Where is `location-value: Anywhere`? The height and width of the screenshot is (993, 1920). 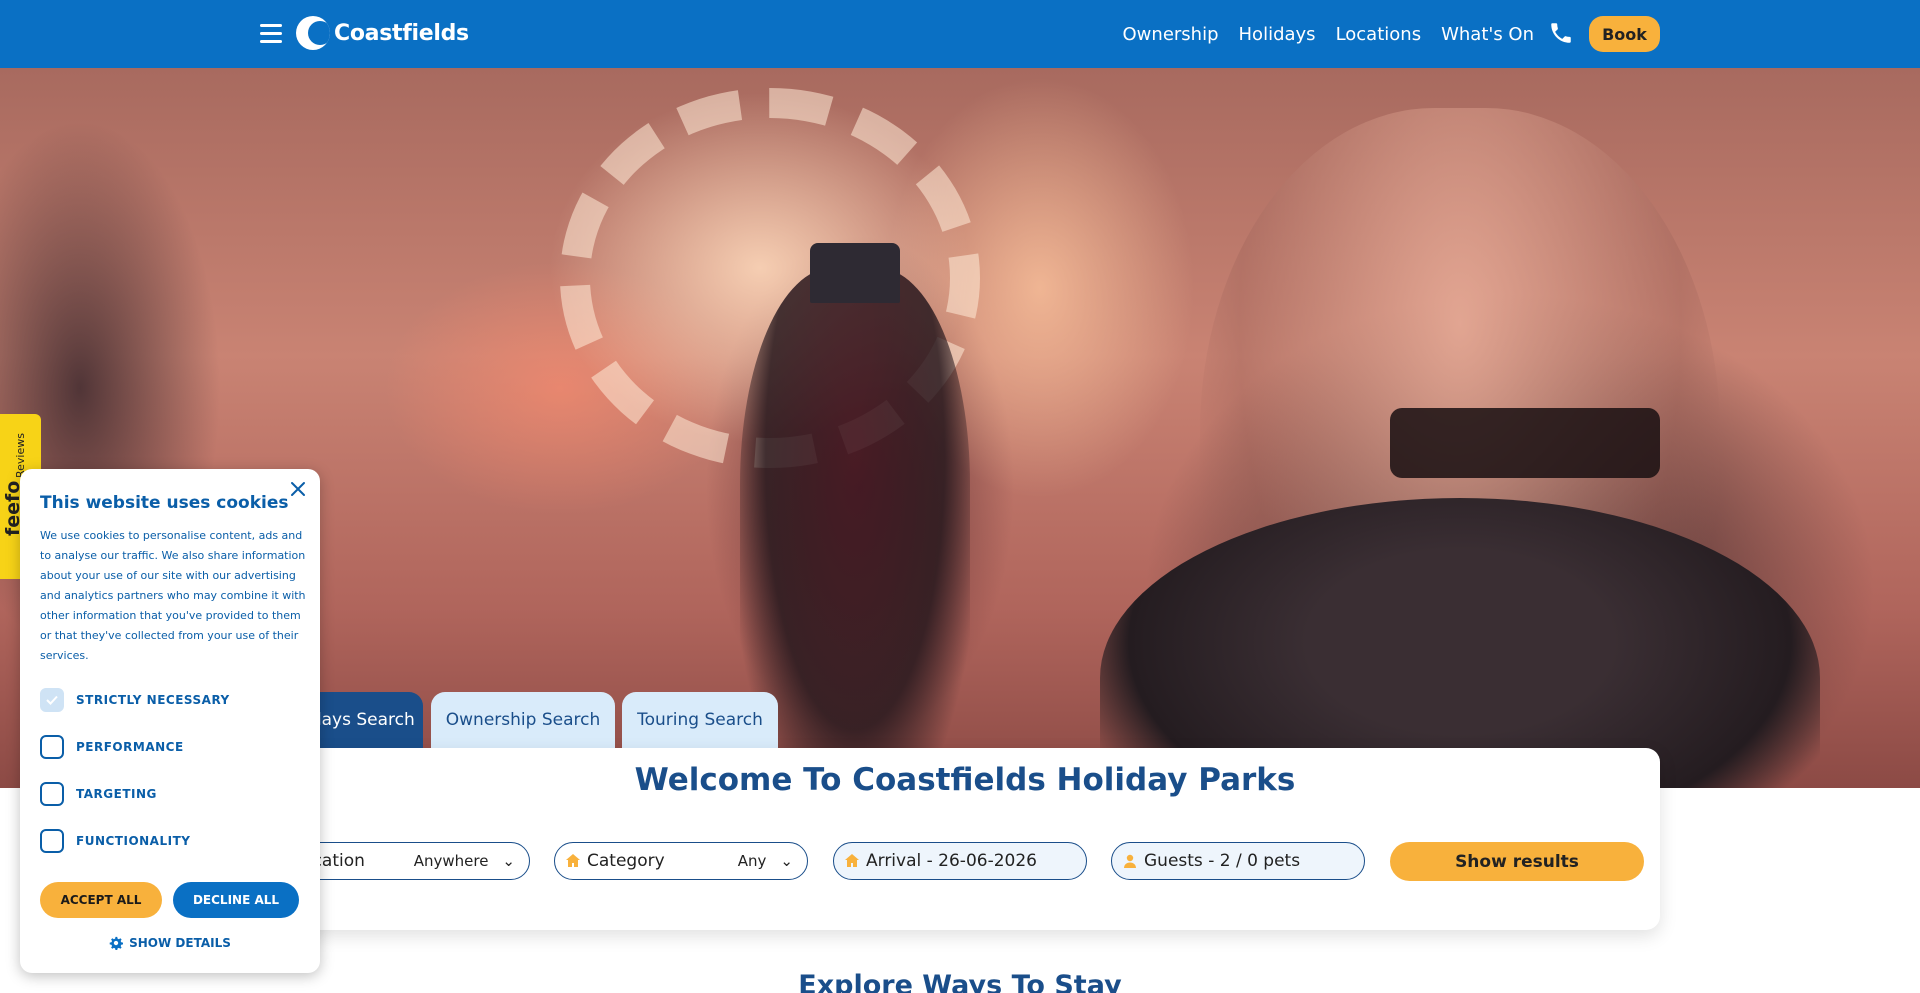 location-value: Anywhere is located at coordinates (451, 861).